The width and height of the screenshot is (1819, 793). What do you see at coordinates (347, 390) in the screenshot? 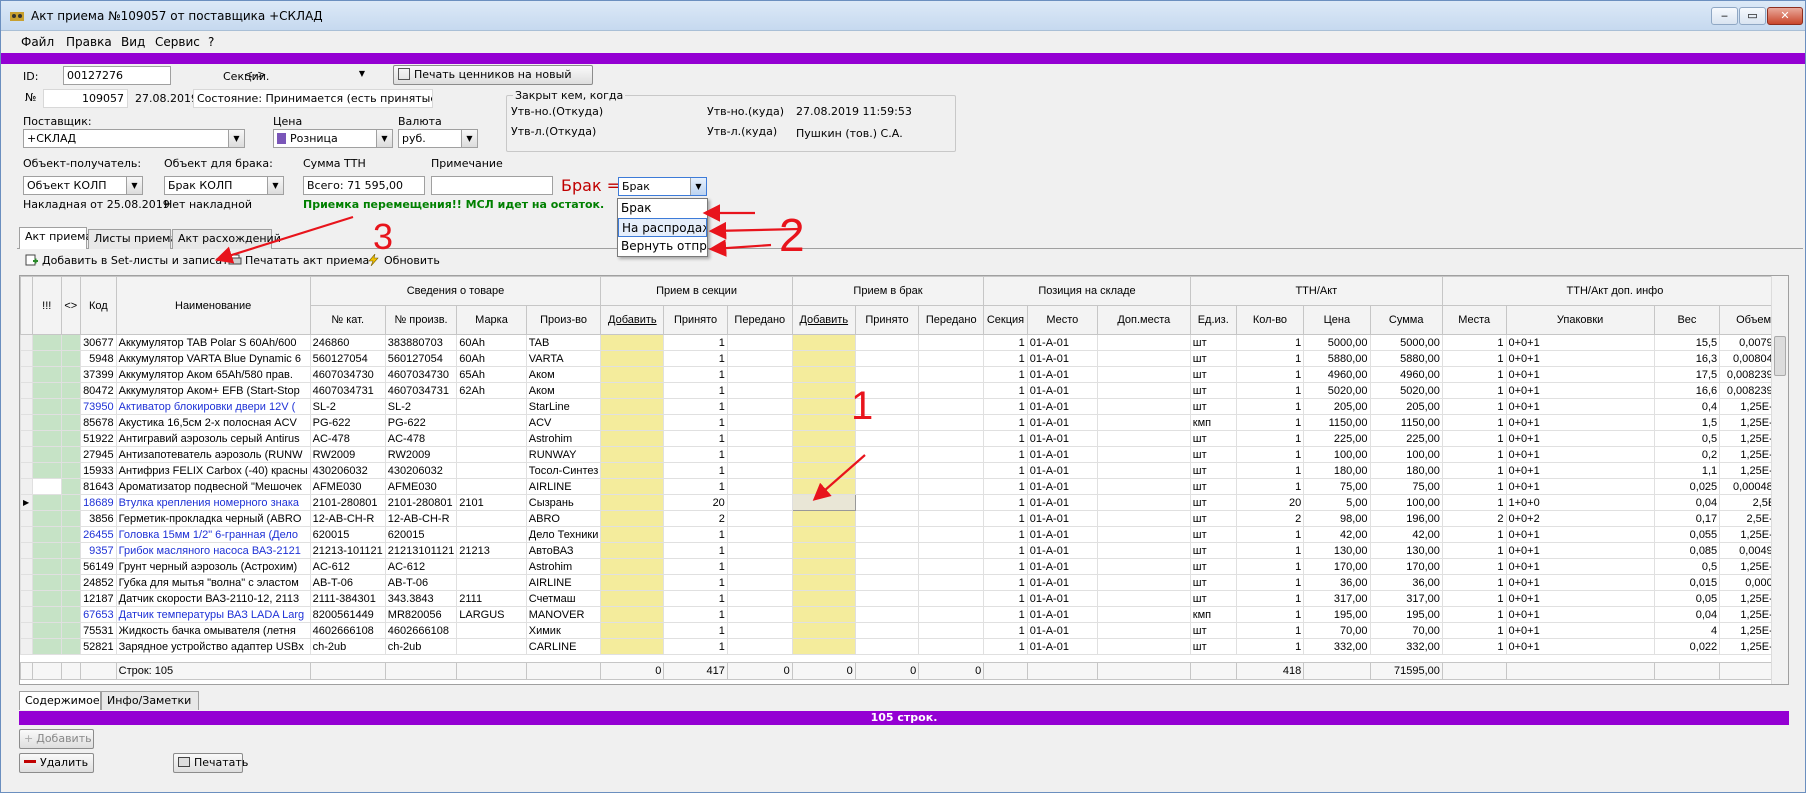
I see `row-cat: 4607034731` at bounding box center [347, 390].